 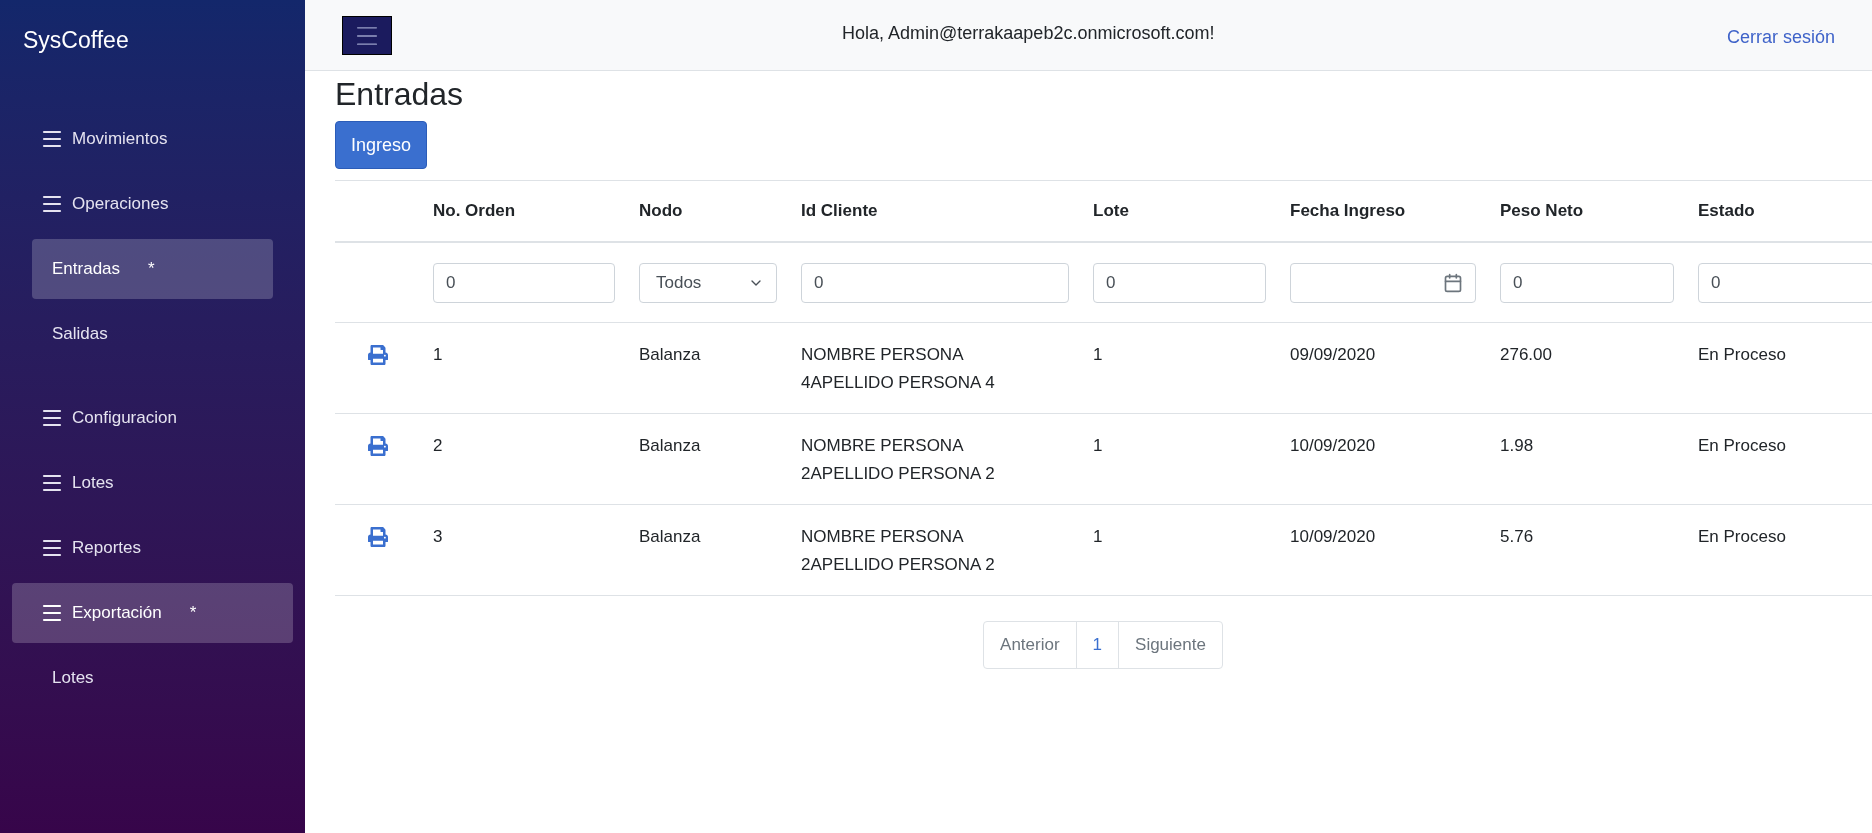 I want to click on table-cell-text: 3, so click(x=438, y=537).